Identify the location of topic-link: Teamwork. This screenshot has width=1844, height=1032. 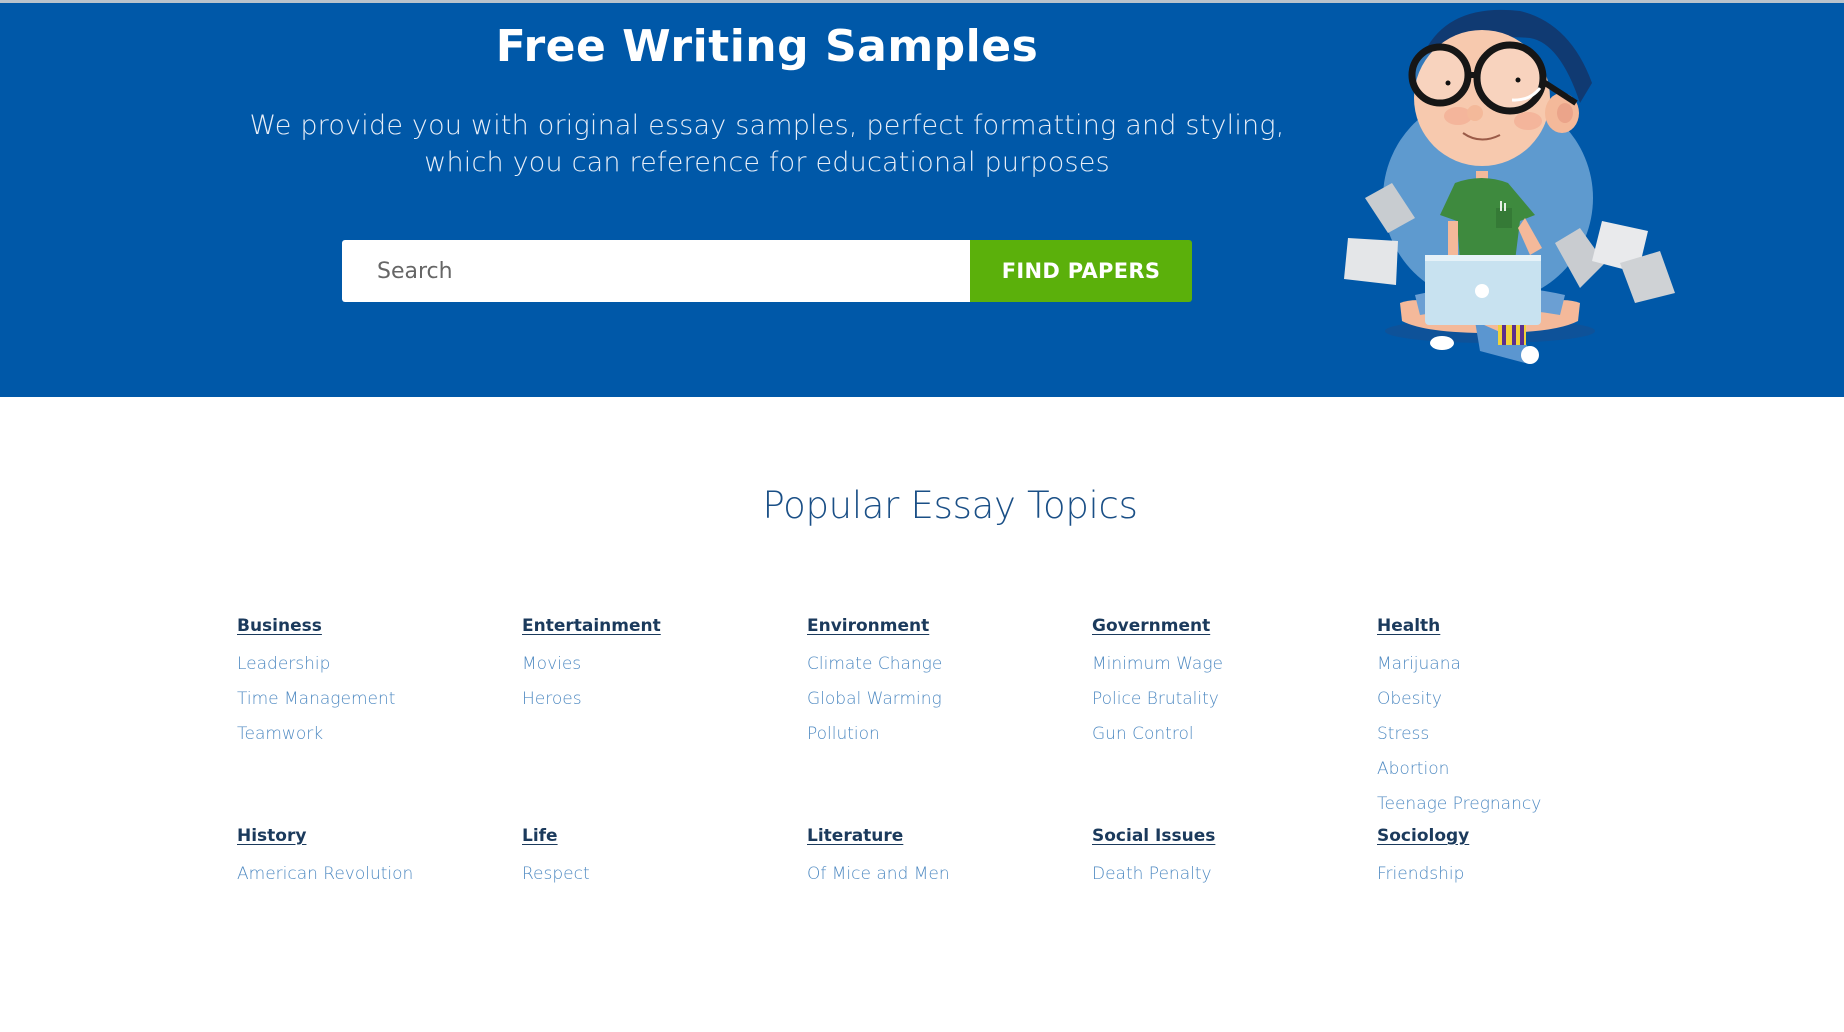
(379, 734).